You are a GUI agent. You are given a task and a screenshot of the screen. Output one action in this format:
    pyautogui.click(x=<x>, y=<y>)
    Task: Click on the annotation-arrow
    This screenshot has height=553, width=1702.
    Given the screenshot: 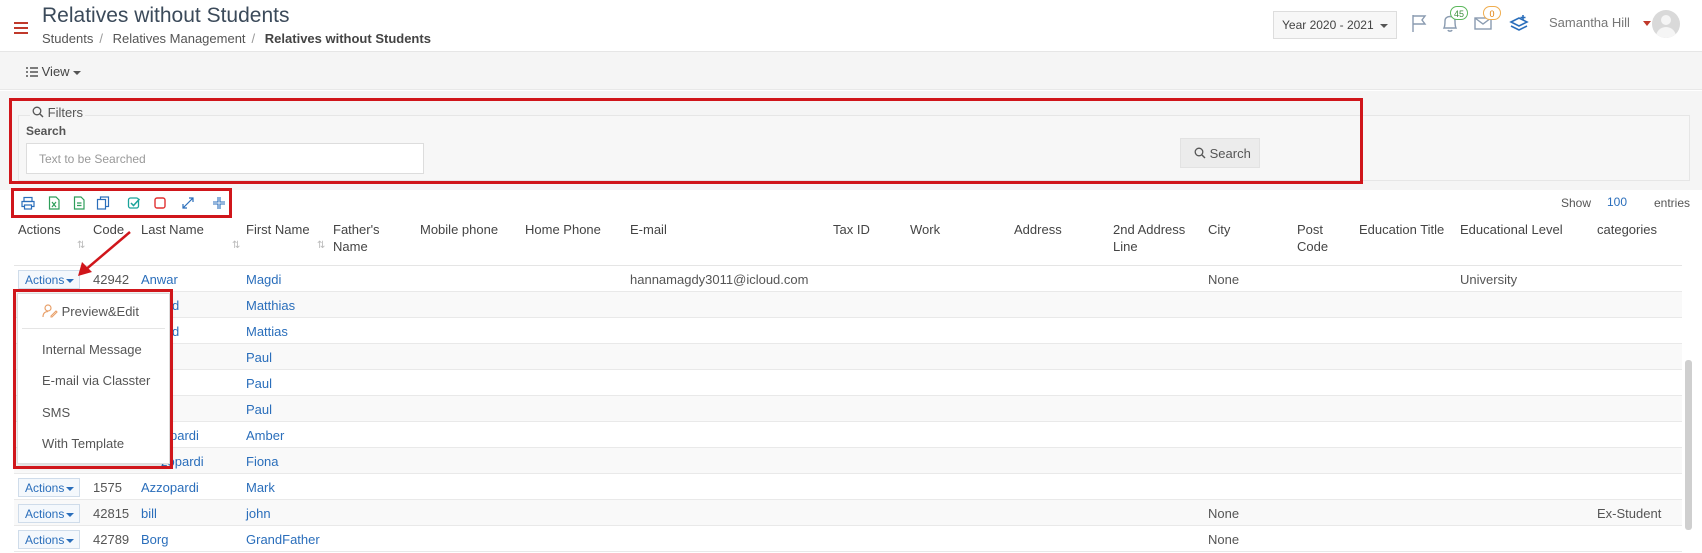 What is the action you would take?
    pyautogui.click(x=104, y=253)
    